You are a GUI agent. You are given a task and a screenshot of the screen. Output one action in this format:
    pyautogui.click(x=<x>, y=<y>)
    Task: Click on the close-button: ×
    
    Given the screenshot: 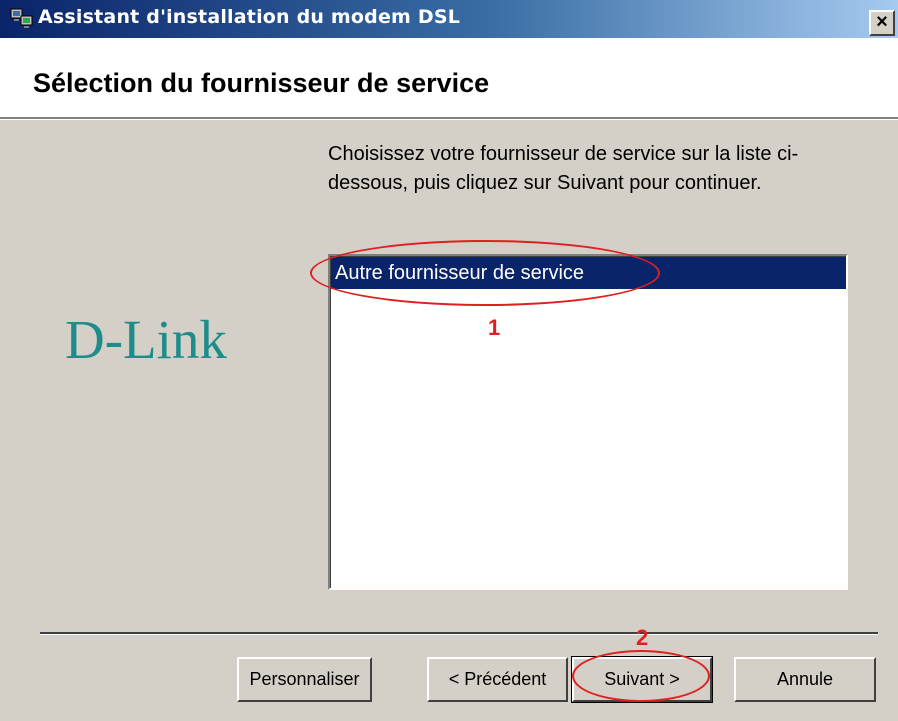 What is the action you would take?
    pyautogui.click(x=882, y=23)
    